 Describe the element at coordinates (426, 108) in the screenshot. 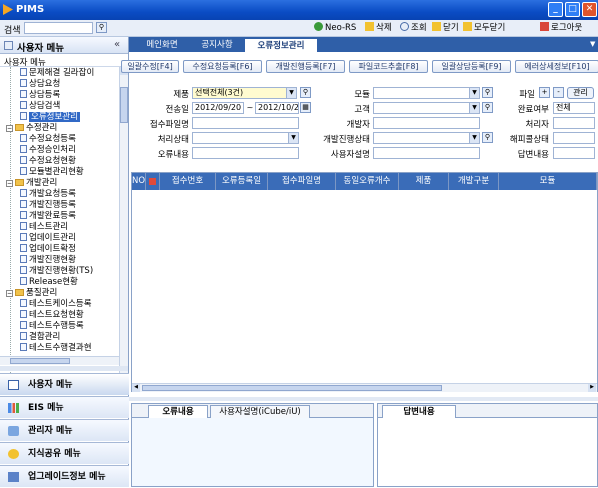

I see `customer-select: ▼` at that location.